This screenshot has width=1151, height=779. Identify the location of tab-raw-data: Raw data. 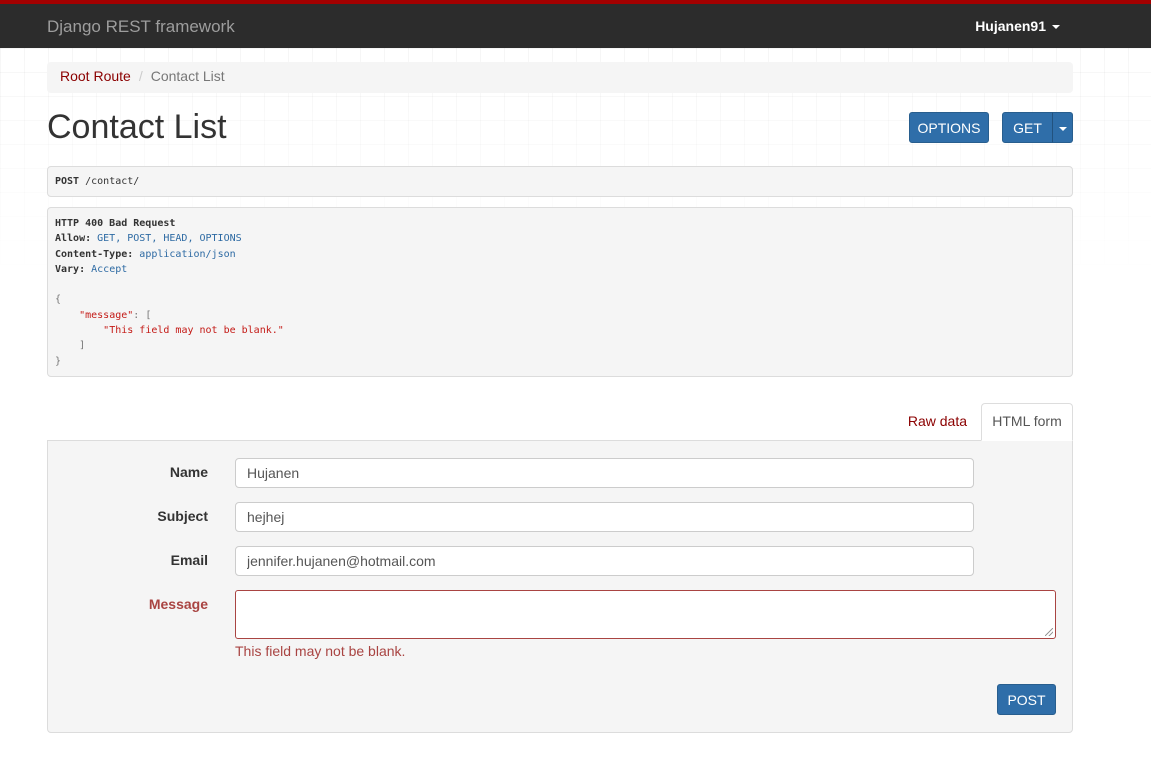
(937, 421).